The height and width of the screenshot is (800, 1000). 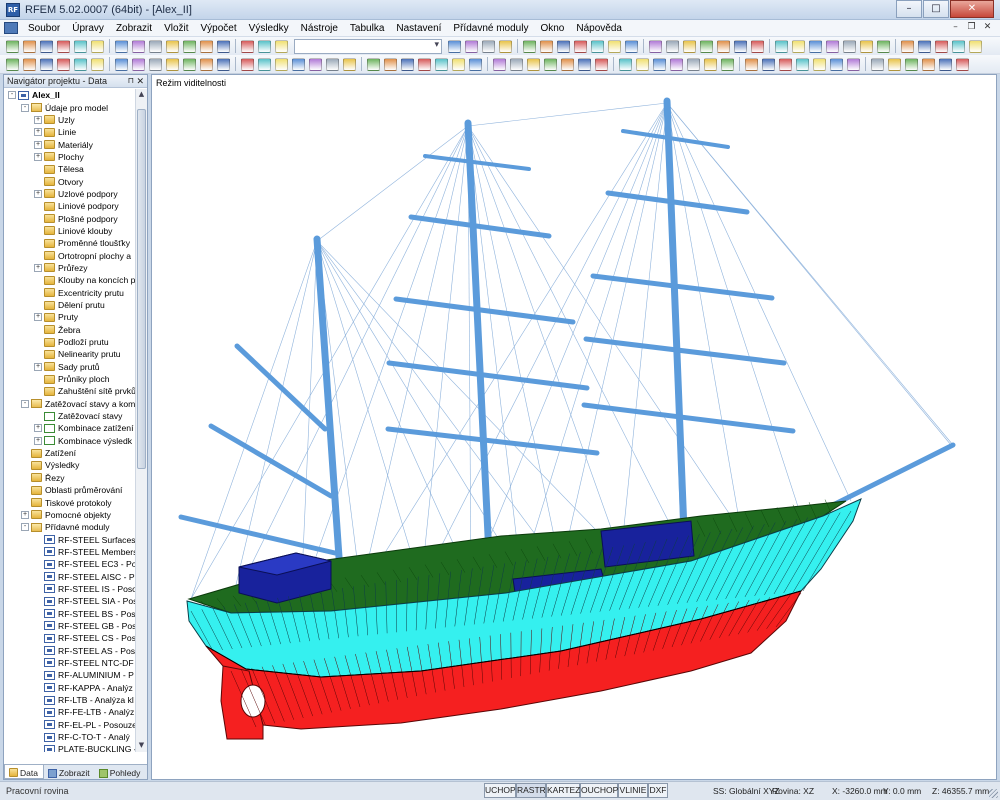 I want to click on scroll-thumb, so click(x=141, y=289).